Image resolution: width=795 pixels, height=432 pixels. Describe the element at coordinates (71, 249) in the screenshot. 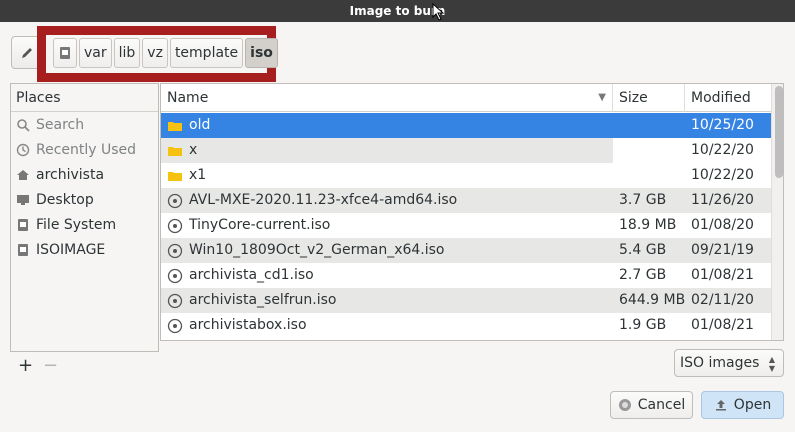

I see `place-label: ISOIMAGE` at that location.